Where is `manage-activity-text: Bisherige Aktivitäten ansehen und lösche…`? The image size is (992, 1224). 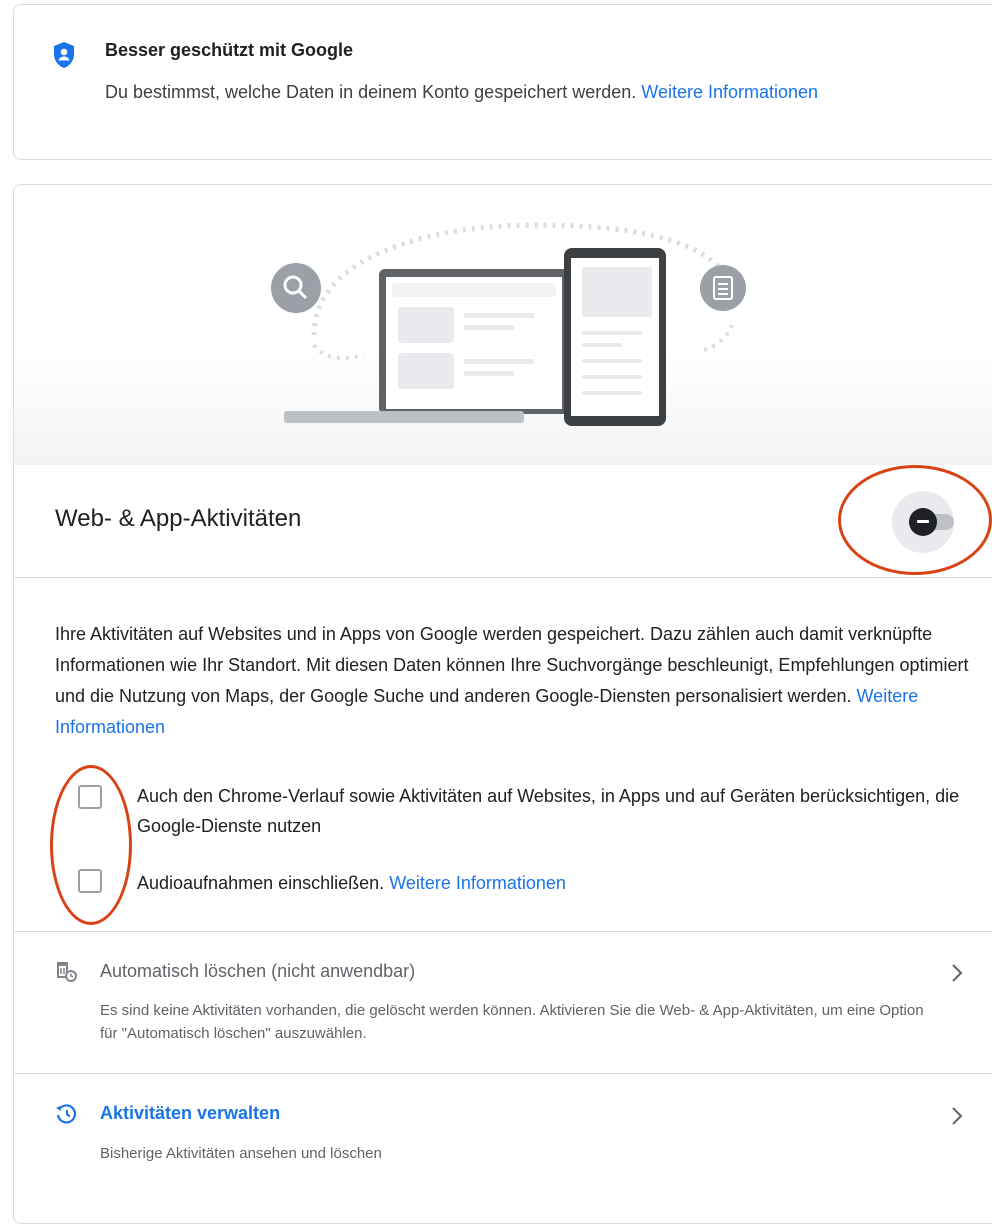
manage-activity-text: Bisherige Aktivitäten ansehen und lösche… is located at coordinates (241, 1153).